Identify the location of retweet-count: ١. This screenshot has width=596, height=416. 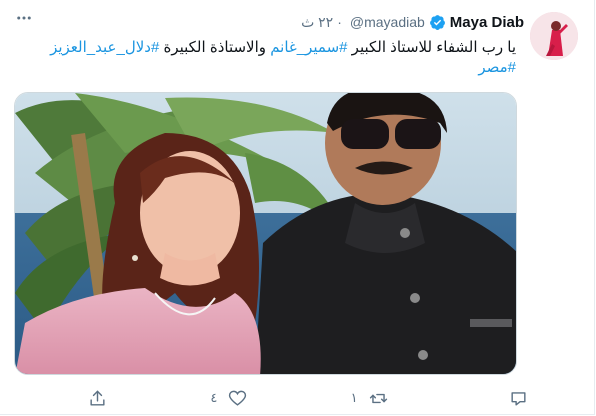
(354, 397).